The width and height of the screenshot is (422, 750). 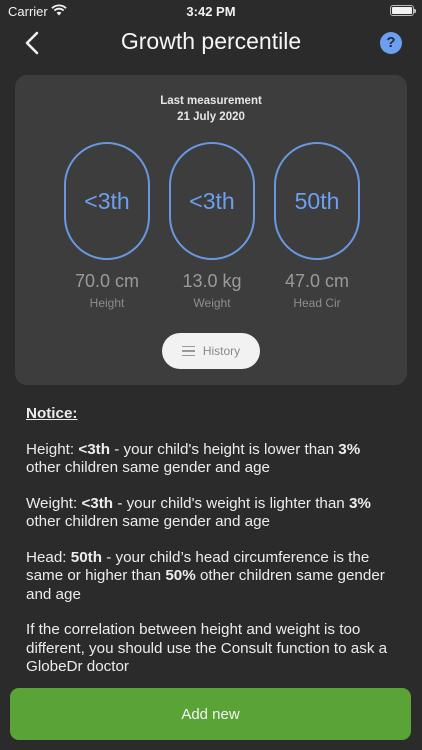 What do you see at coordinates (359, 503) in the screenshot?
I see `weight-notice-pct2: 3%` at bounding box center [359, 503].